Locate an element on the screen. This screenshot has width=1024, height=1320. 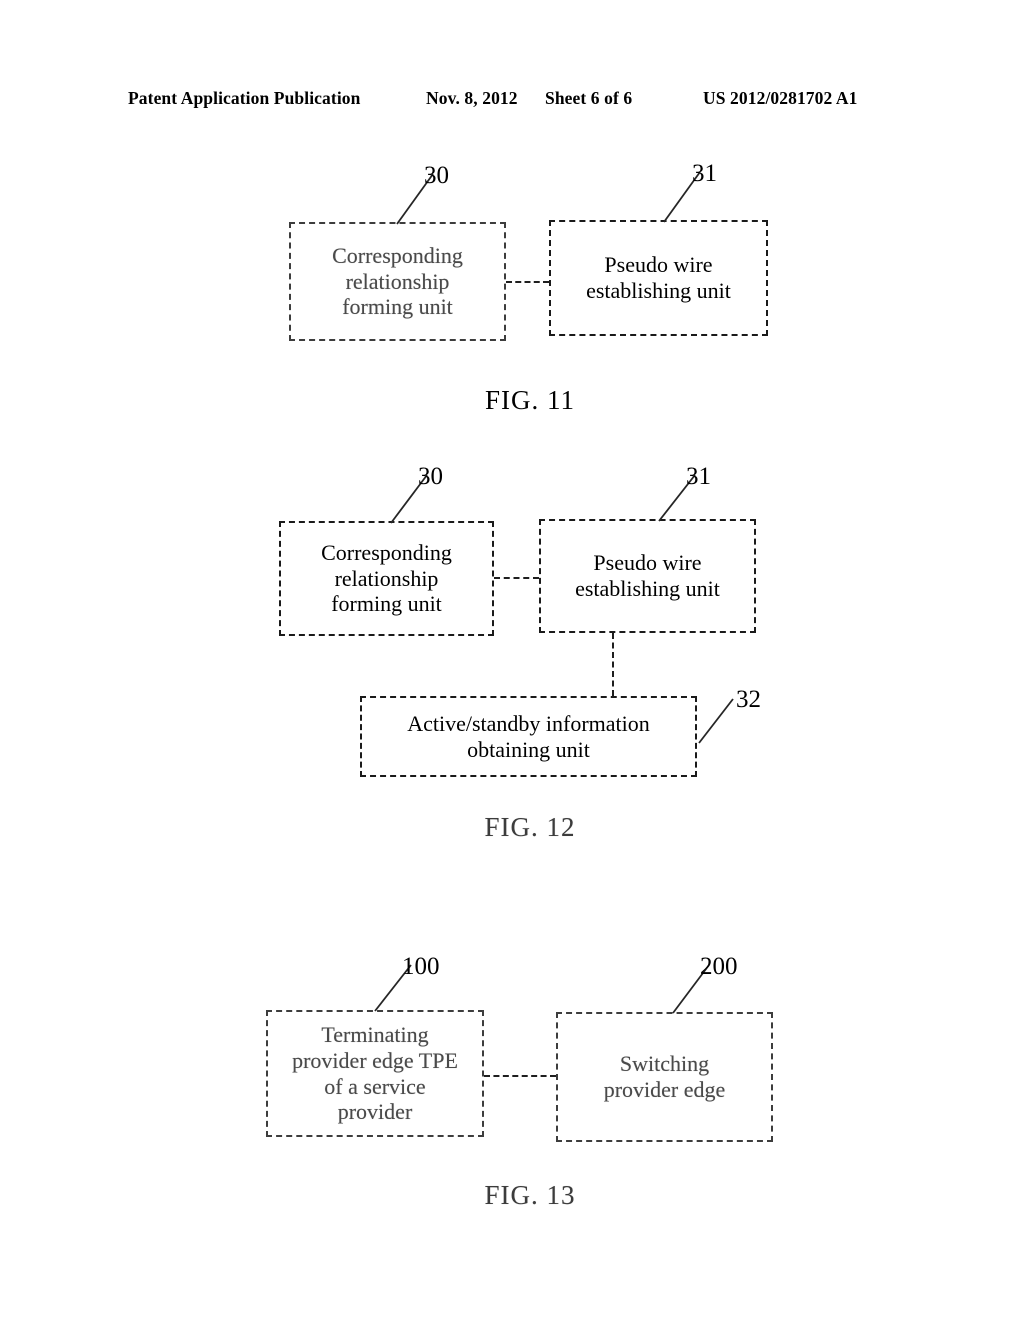
fig13-caption: FIG. 13 is located at coordinates (530, 1195).